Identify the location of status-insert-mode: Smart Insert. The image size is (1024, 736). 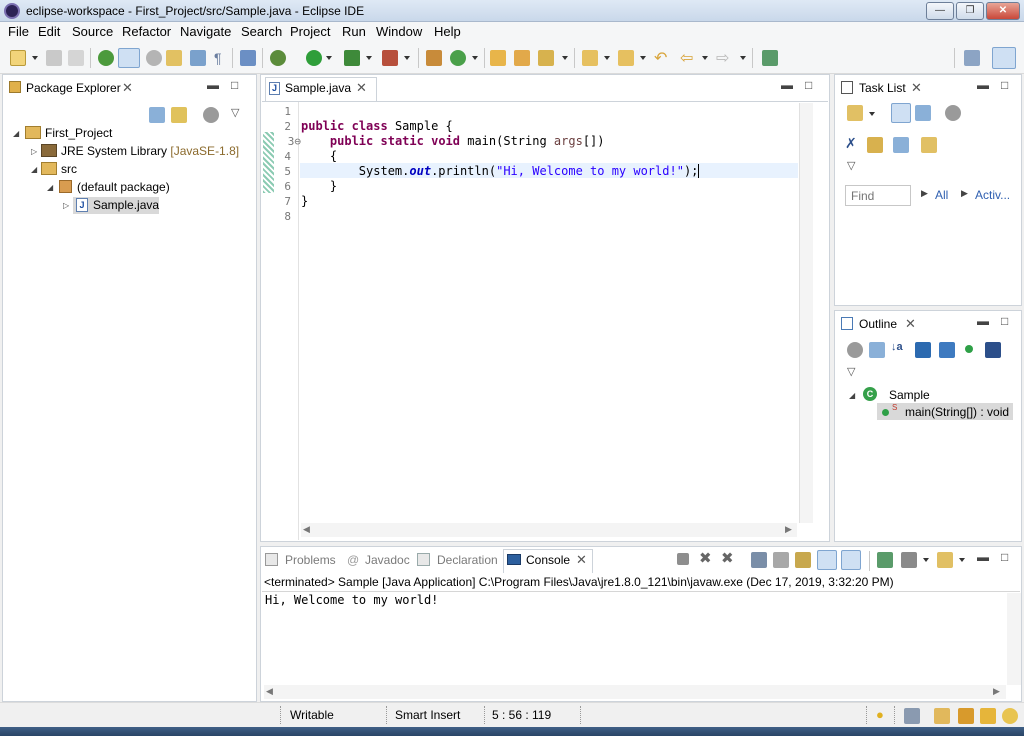
(427, 715).